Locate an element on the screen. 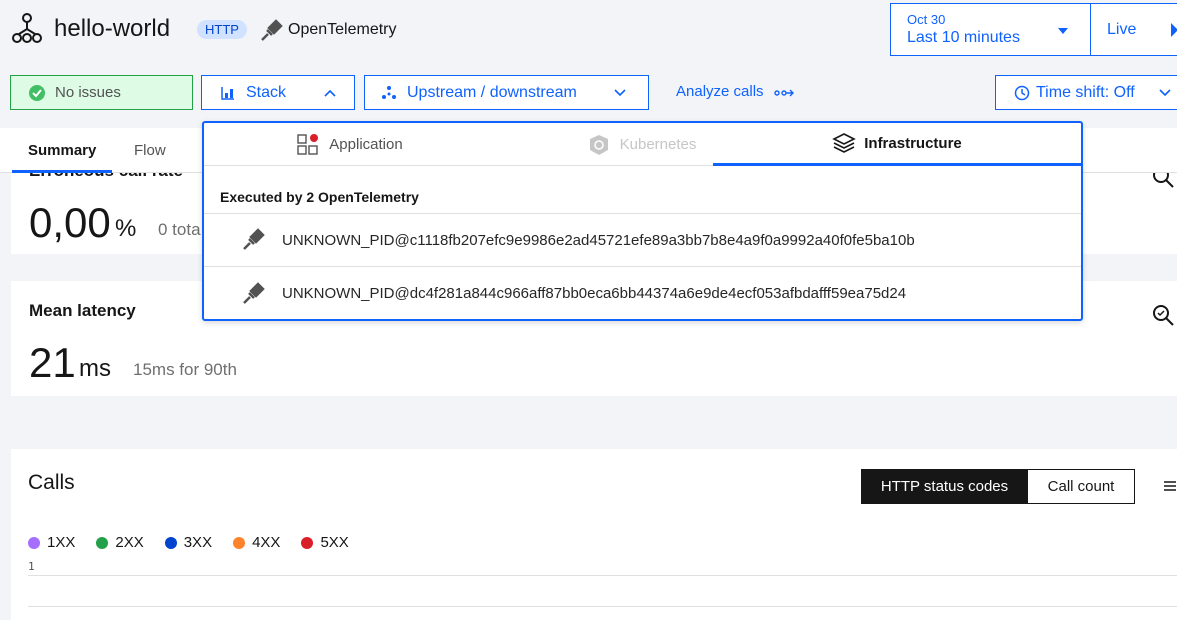 The width and height of the screenshot is (1177, 620). check-circle-icon is located at coordinates (37, 92).